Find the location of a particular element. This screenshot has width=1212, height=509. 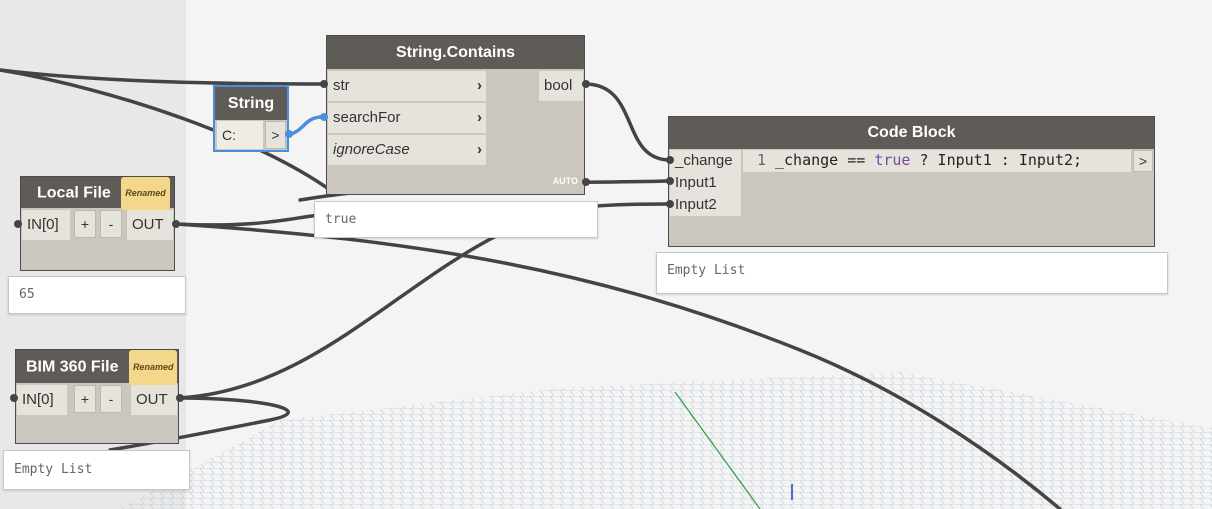

local-file-output-port: OUT is located at coordinates (150, 225).